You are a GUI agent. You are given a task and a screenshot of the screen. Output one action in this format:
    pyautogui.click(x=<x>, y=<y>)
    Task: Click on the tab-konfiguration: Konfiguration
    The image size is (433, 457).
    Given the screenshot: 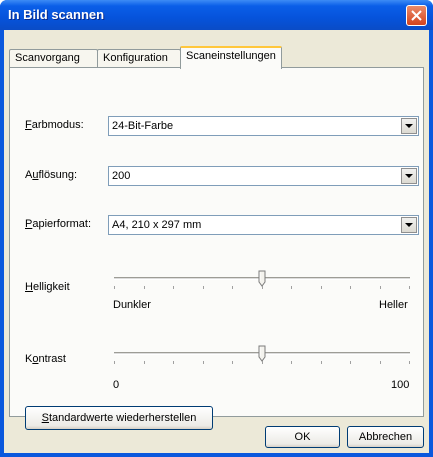 What is the action you would take?
    pyautogui.click(x=139, y=58)
    